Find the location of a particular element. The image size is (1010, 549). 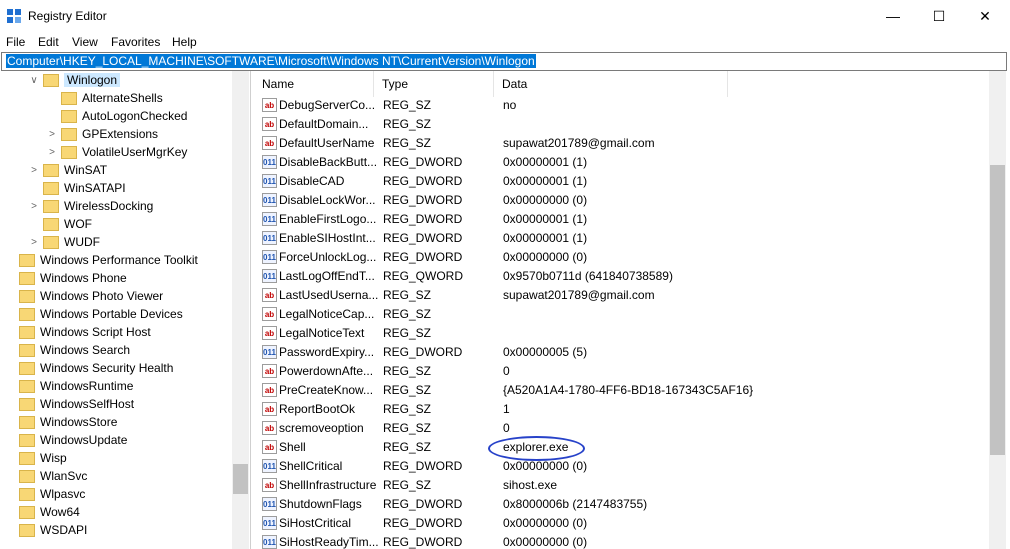

value-row: ab DefaultDomain... REG_SZ is located at coordinates (621, 124).